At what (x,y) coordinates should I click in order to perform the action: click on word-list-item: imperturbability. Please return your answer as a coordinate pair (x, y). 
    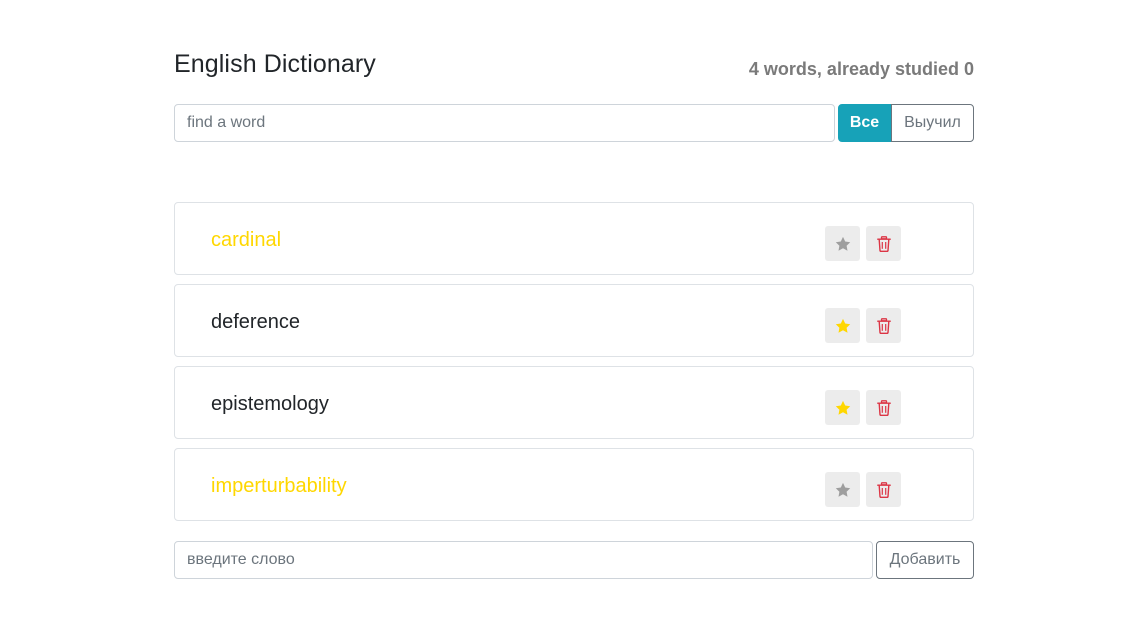
    Looking at the image, I should click on (574, 484).